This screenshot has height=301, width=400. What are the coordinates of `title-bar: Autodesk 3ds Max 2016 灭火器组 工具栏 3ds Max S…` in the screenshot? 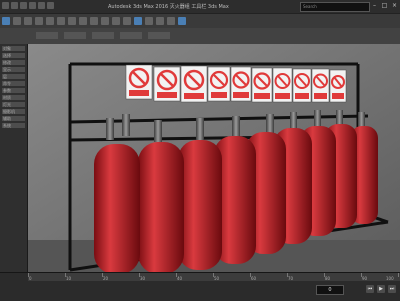 It's located at (200, 6).